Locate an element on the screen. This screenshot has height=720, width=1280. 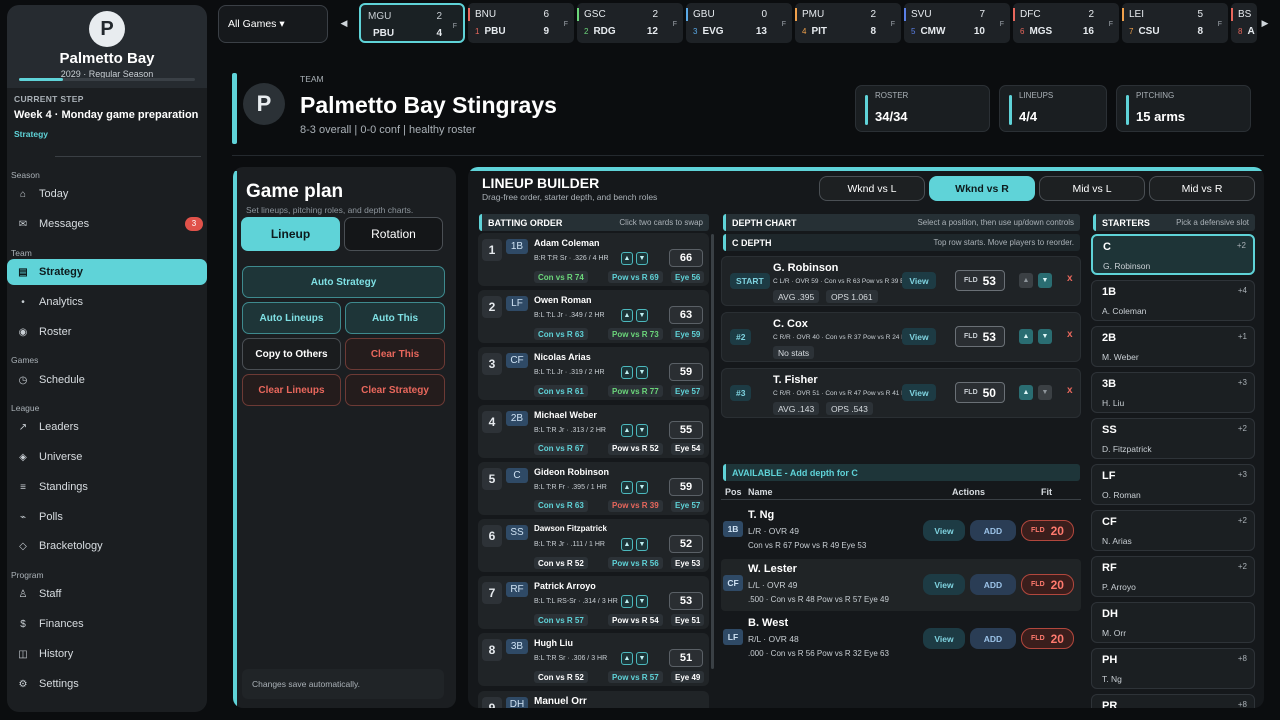
batting-slot-card: 9 DH Manuel Orr is located at coordinates (593, 699).